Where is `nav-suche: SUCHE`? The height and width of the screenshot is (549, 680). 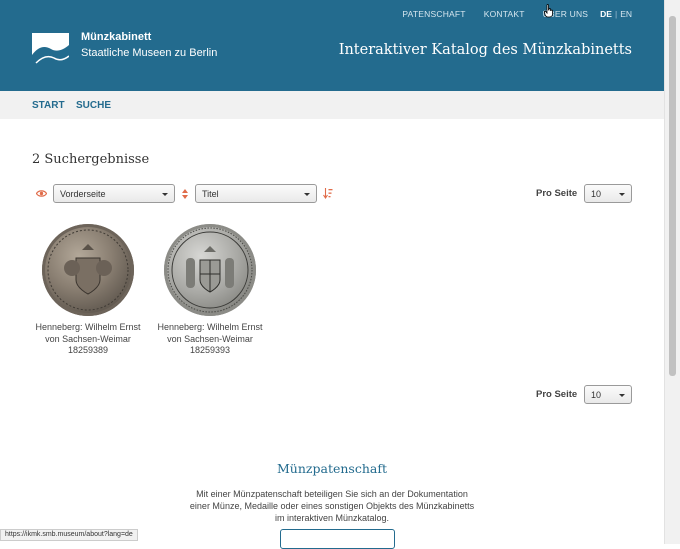 nav-suche: SUCHE is located at coordinates (93, 105).